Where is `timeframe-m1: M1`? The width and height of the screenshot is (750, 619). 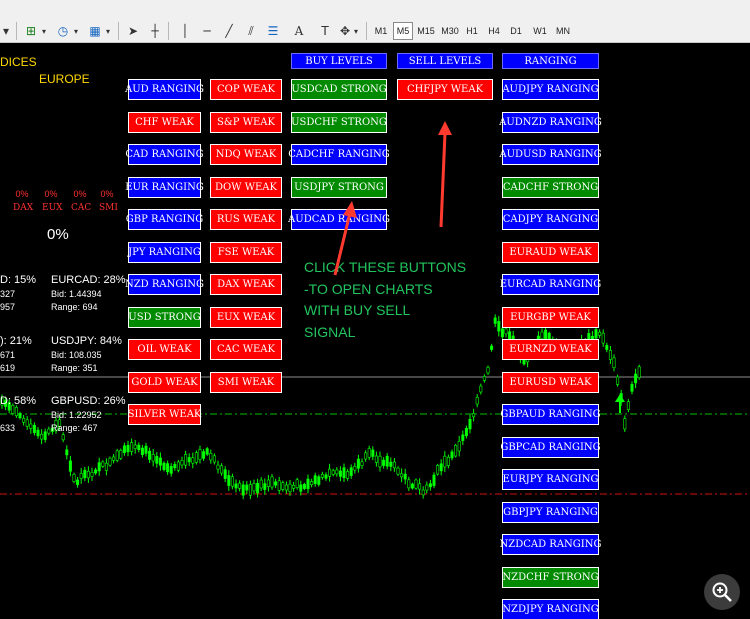 timeframe-m1: M1 is located at coordinates (381, 31).